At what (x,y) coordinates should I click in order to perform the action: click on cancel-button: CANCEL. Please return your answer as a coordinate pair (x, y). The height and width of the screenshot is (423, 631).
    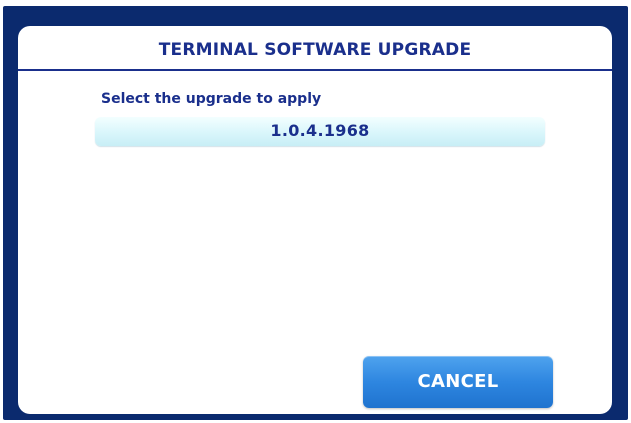
    Looking at the image, I should click on (458, 382).